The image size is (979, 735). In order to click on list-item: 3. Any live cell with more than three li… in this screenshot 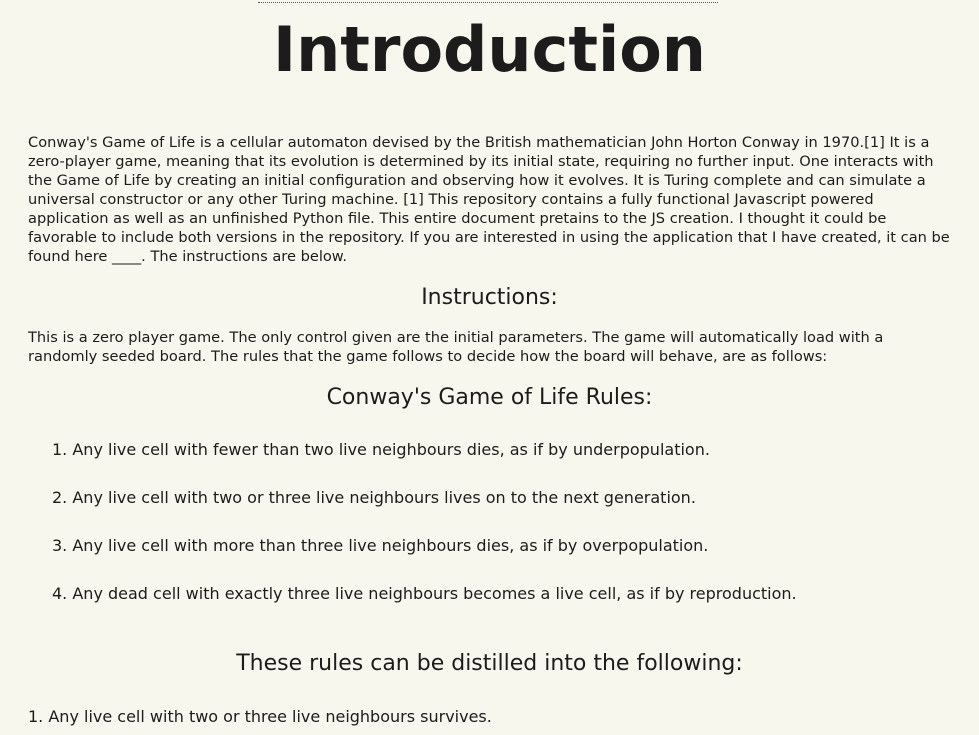, I will do `click(424, 559)`.